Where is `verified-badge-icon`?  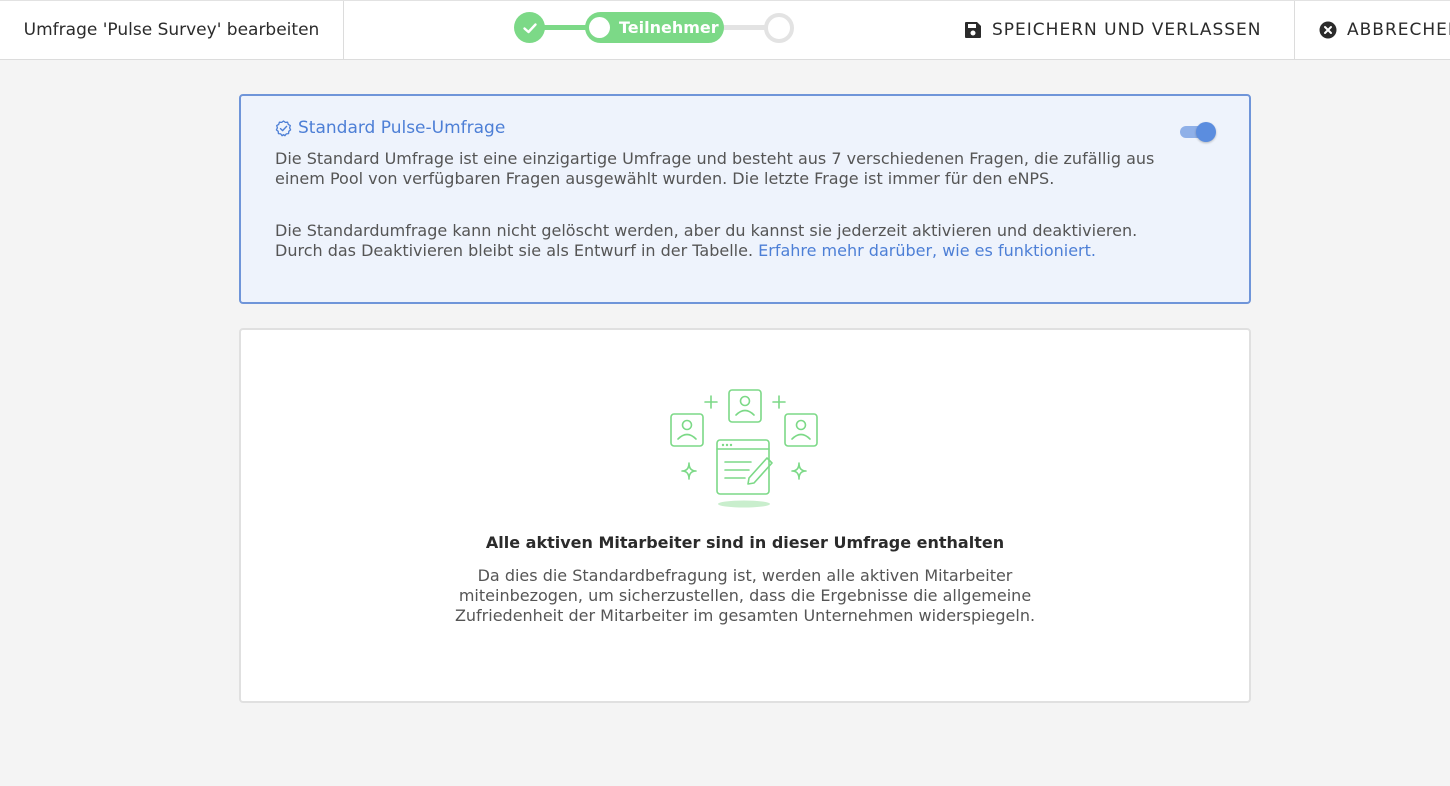
verified-badge-icon is located at coordinates (283, 127).